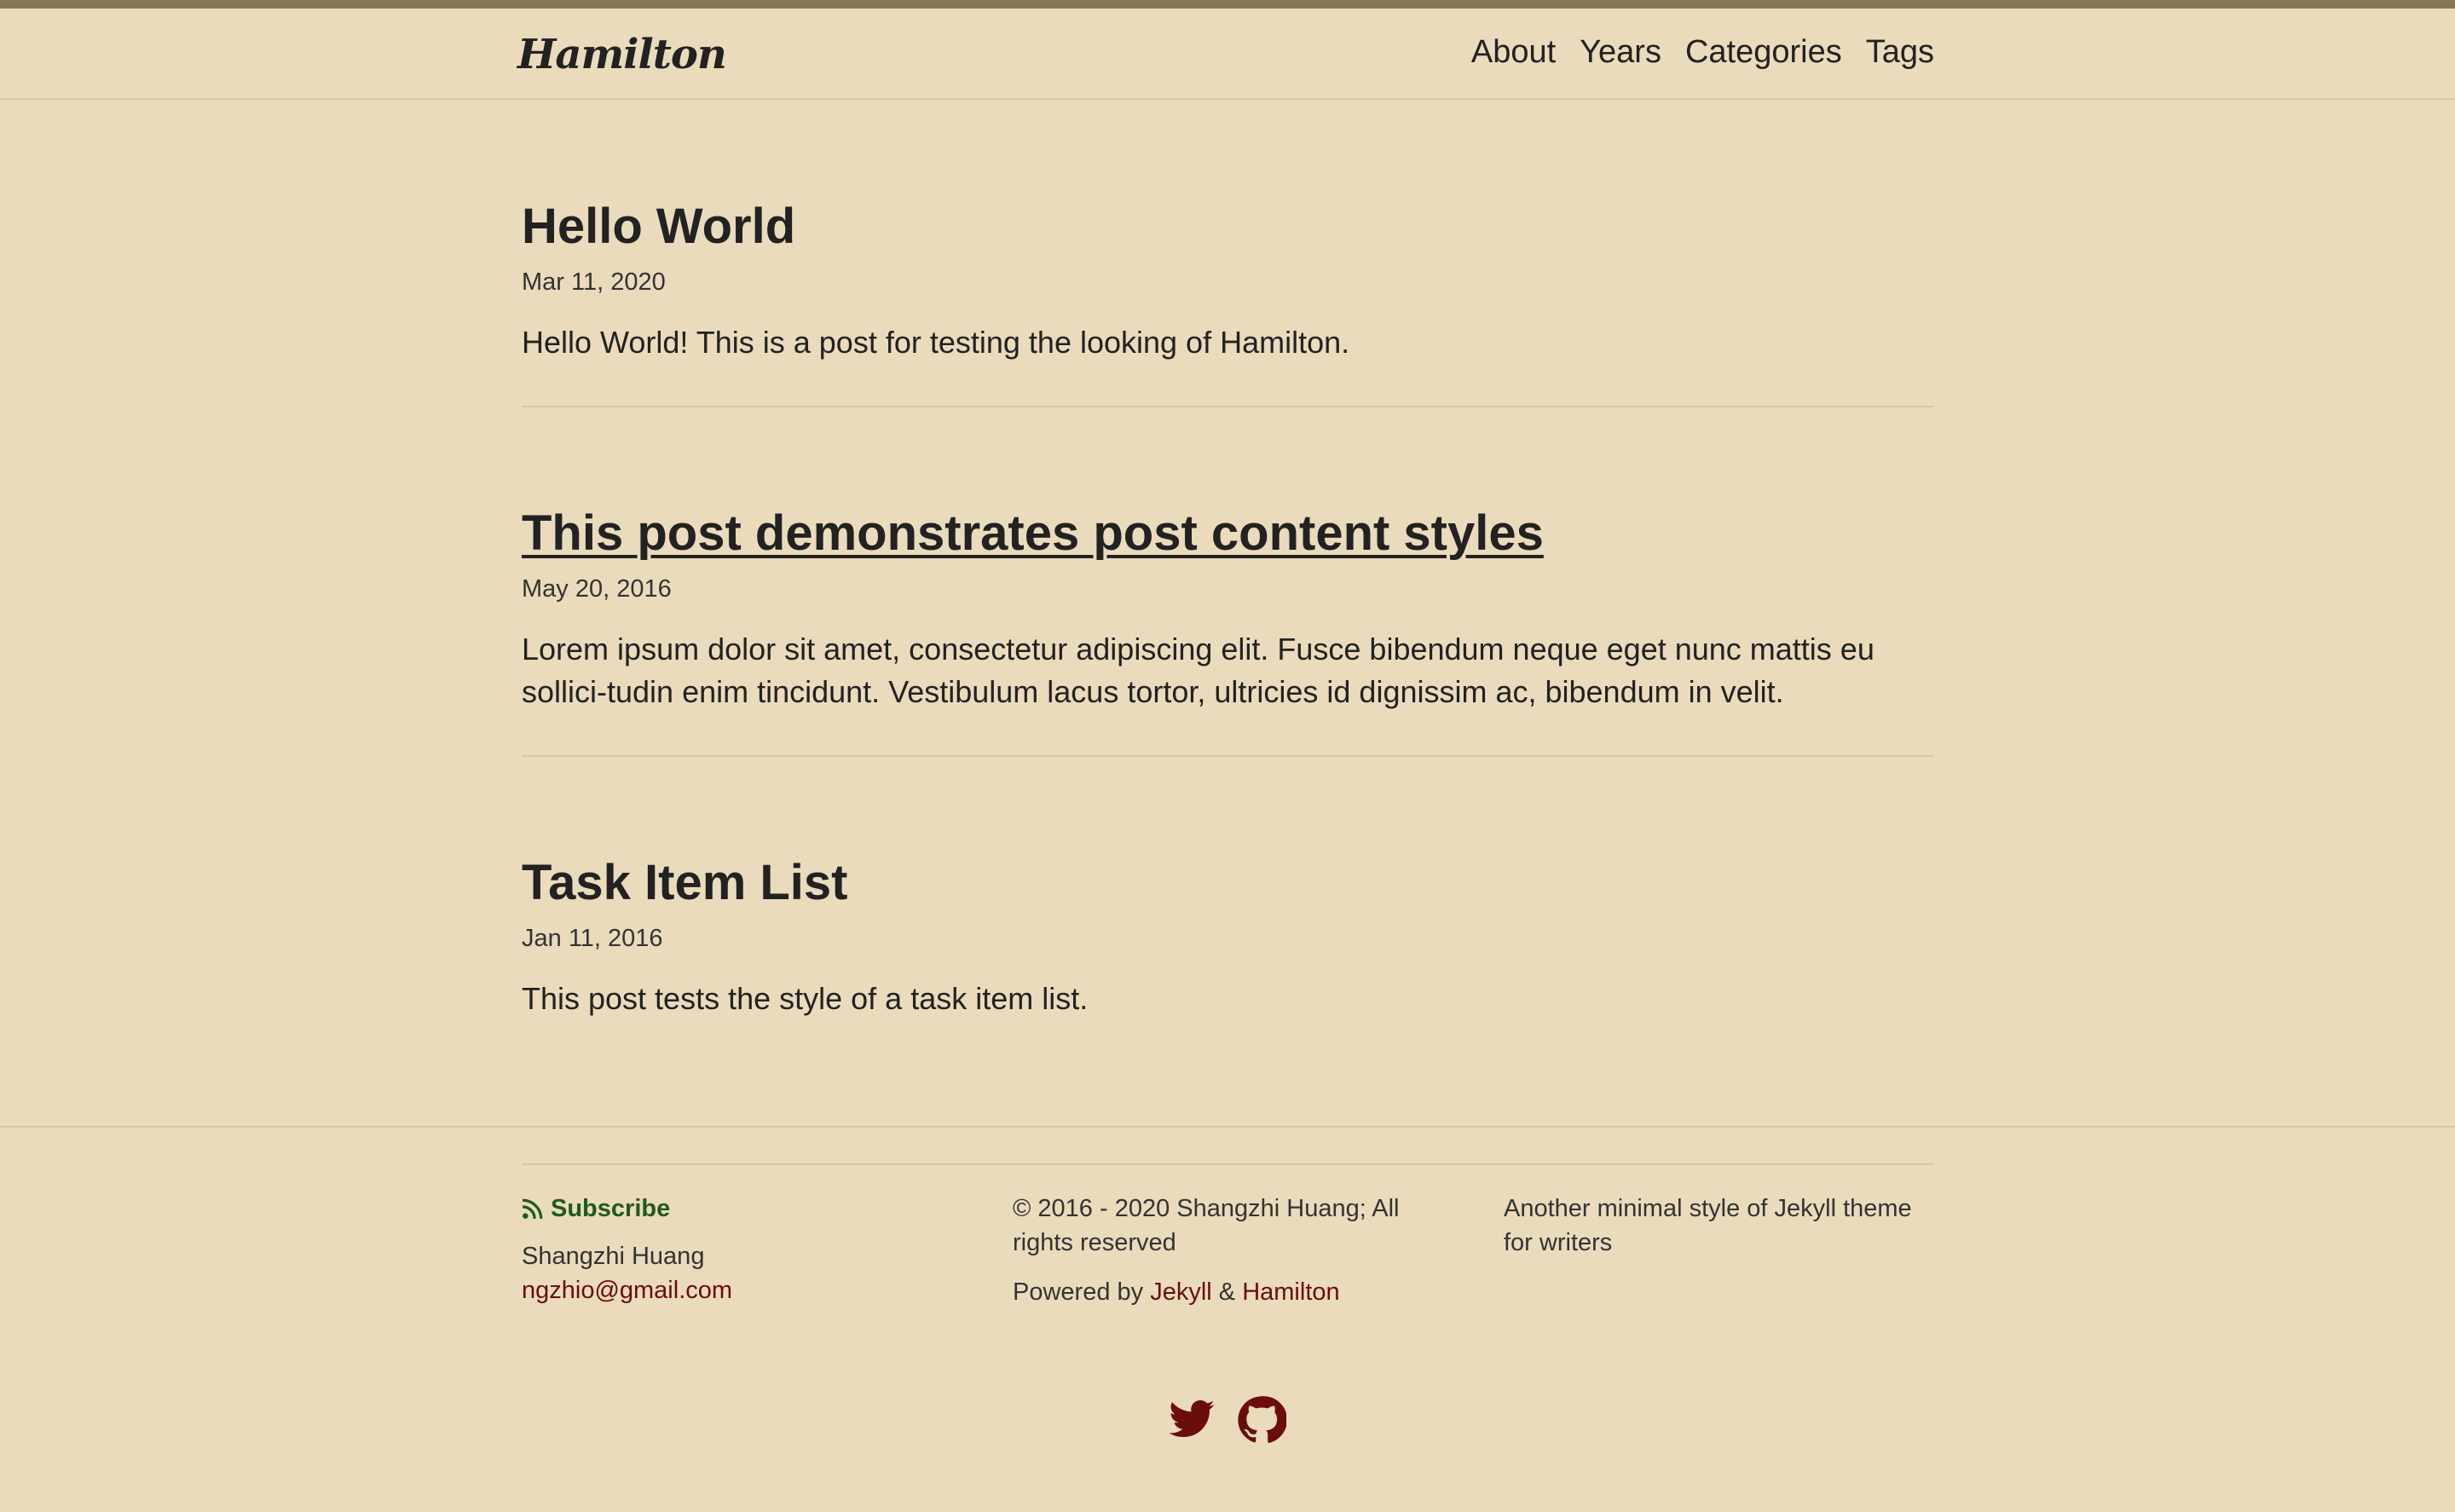 The height and width of the screenshot is (1512, 2455). What do you see at coordinates (1290, 1292) in the screenshot?
I see `hamilton-link: Hamilton` at bounding box center [1290, 1292].